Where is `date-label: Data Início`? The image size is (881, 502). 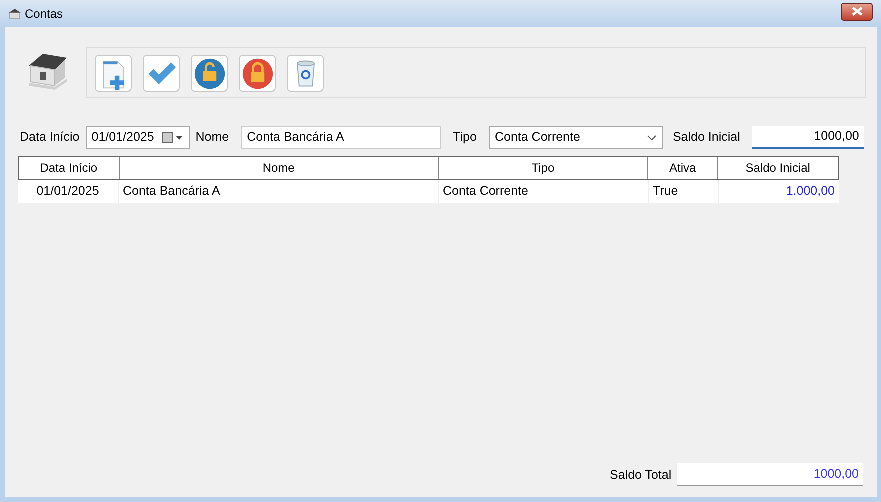
date-label: Data Início is located at coordinates (50, 137).